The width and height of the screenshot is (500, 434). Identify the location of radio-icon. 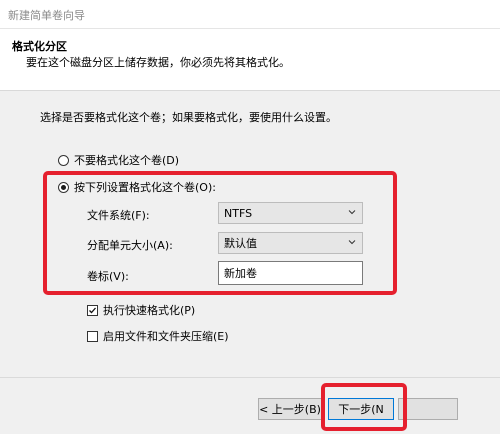
(63, 160).